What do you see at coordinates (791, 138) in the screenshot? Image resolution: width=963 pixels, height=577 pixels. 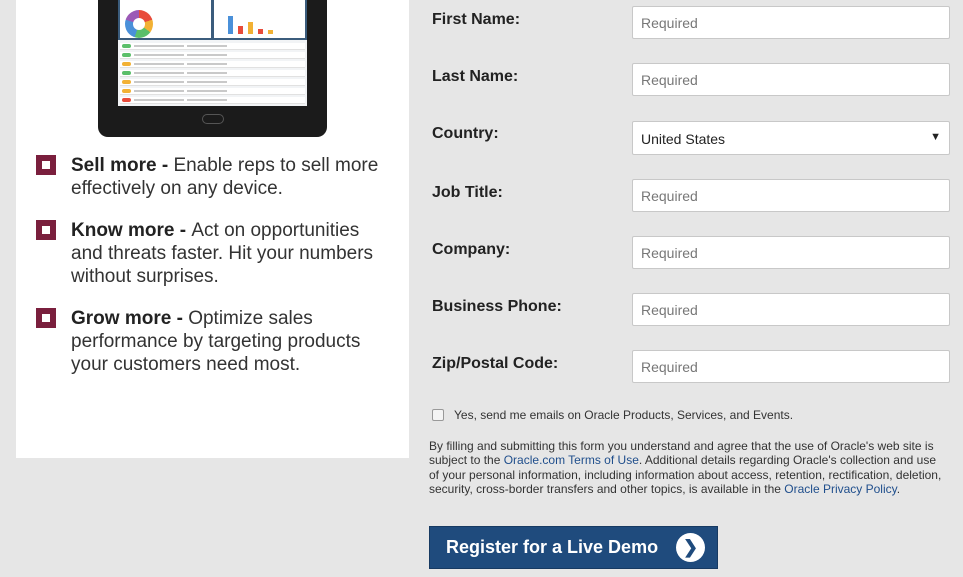 I see `country-select: United States ▼` at bounding box center [791, 138].